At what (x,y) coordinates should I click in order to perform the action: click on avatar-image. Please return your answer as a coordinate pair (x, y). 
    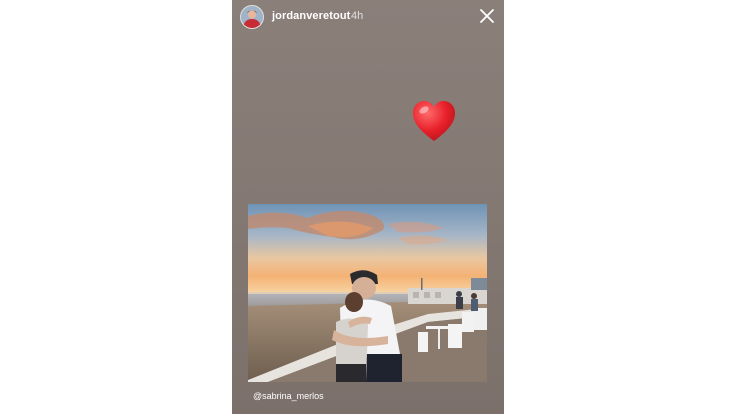
    Looking at the image, I should click on (252, 17).